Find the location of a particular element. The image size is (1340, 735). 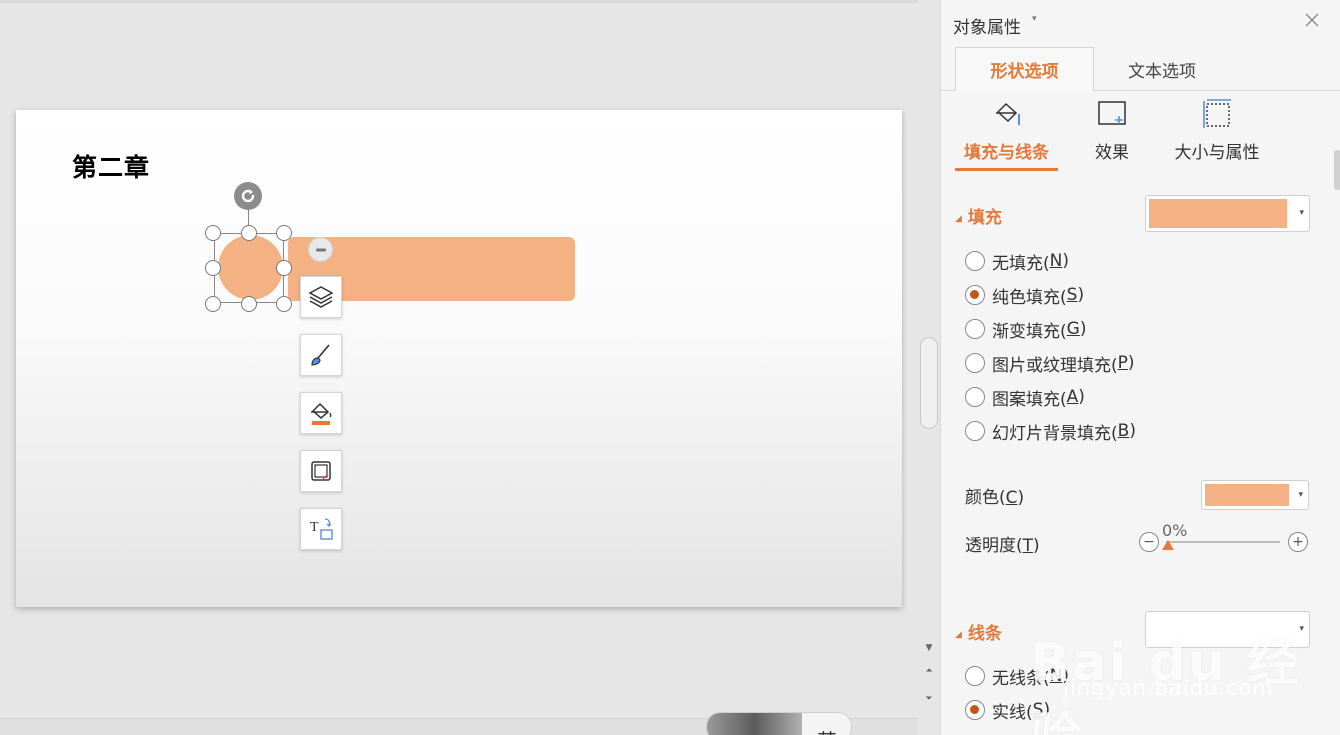

pane-title: 对象属性 is located at coordinates (987, 25).